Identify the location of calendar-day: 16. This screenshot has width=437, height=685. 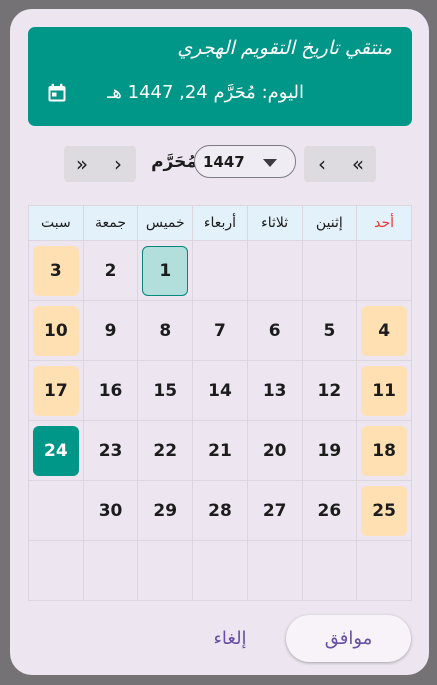
(111, 391).